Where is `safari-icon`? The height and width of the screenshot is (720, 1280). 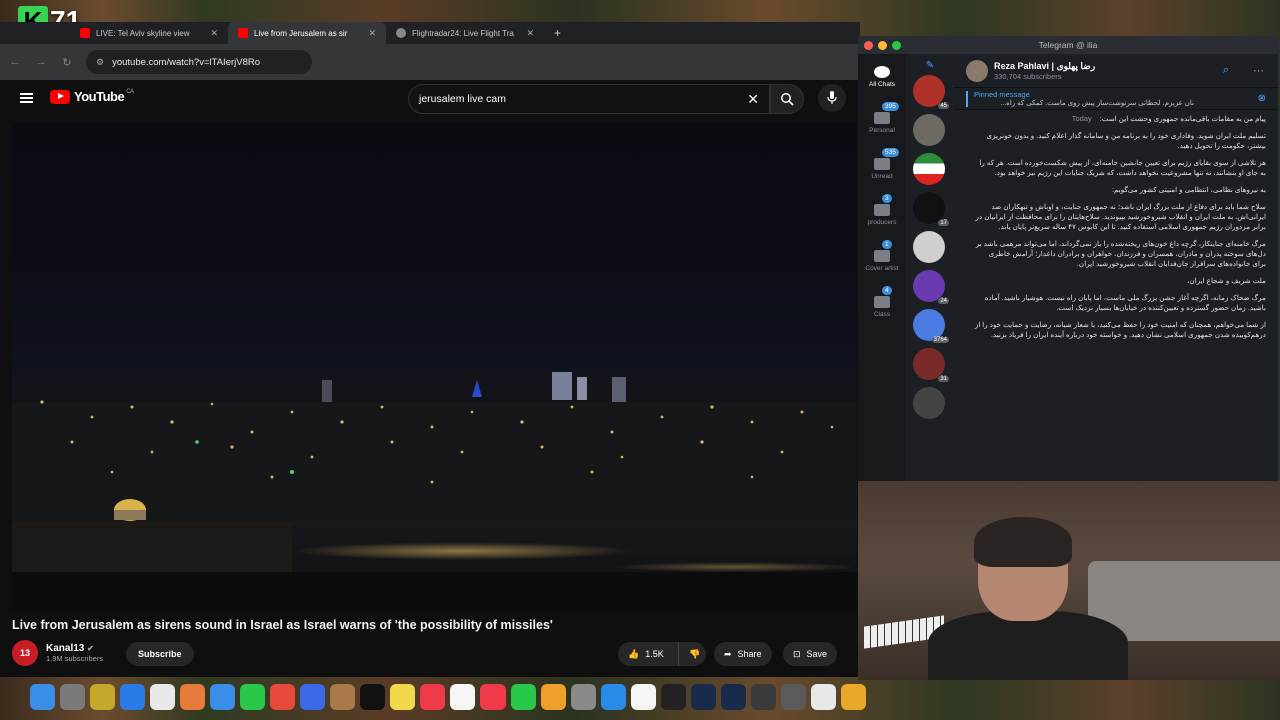
safari-icon is located at coordinates (133, 697).